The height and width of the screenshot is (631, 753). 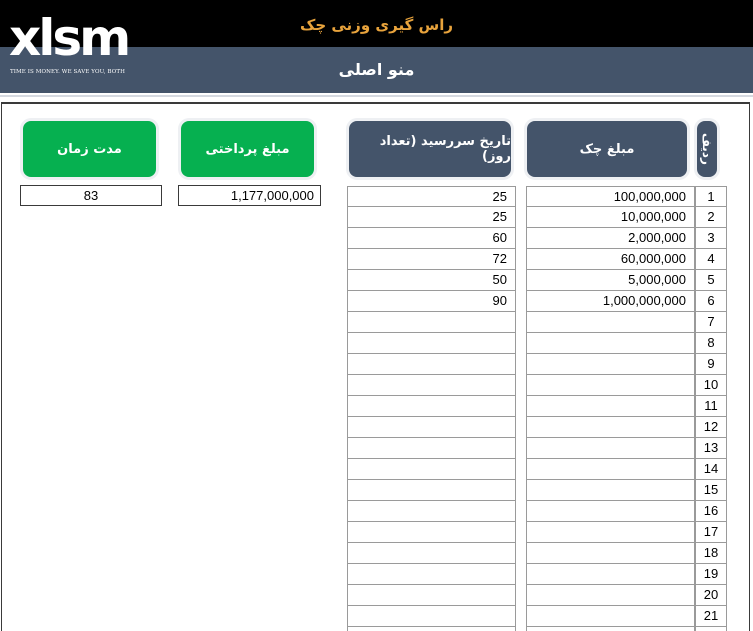 What do you see at coordinates (711, 469) in the screenshot?
I see `row-number-cell: 14` at bounding box center [711, 469].